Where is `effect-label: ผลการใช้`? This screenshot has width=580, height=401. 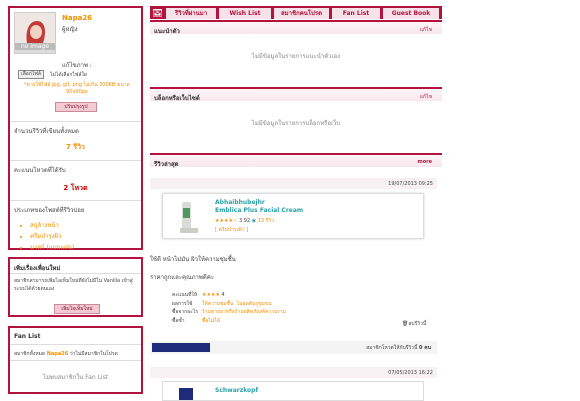
effect-label: ผลการใช้ is located at coordinates (182, 303).